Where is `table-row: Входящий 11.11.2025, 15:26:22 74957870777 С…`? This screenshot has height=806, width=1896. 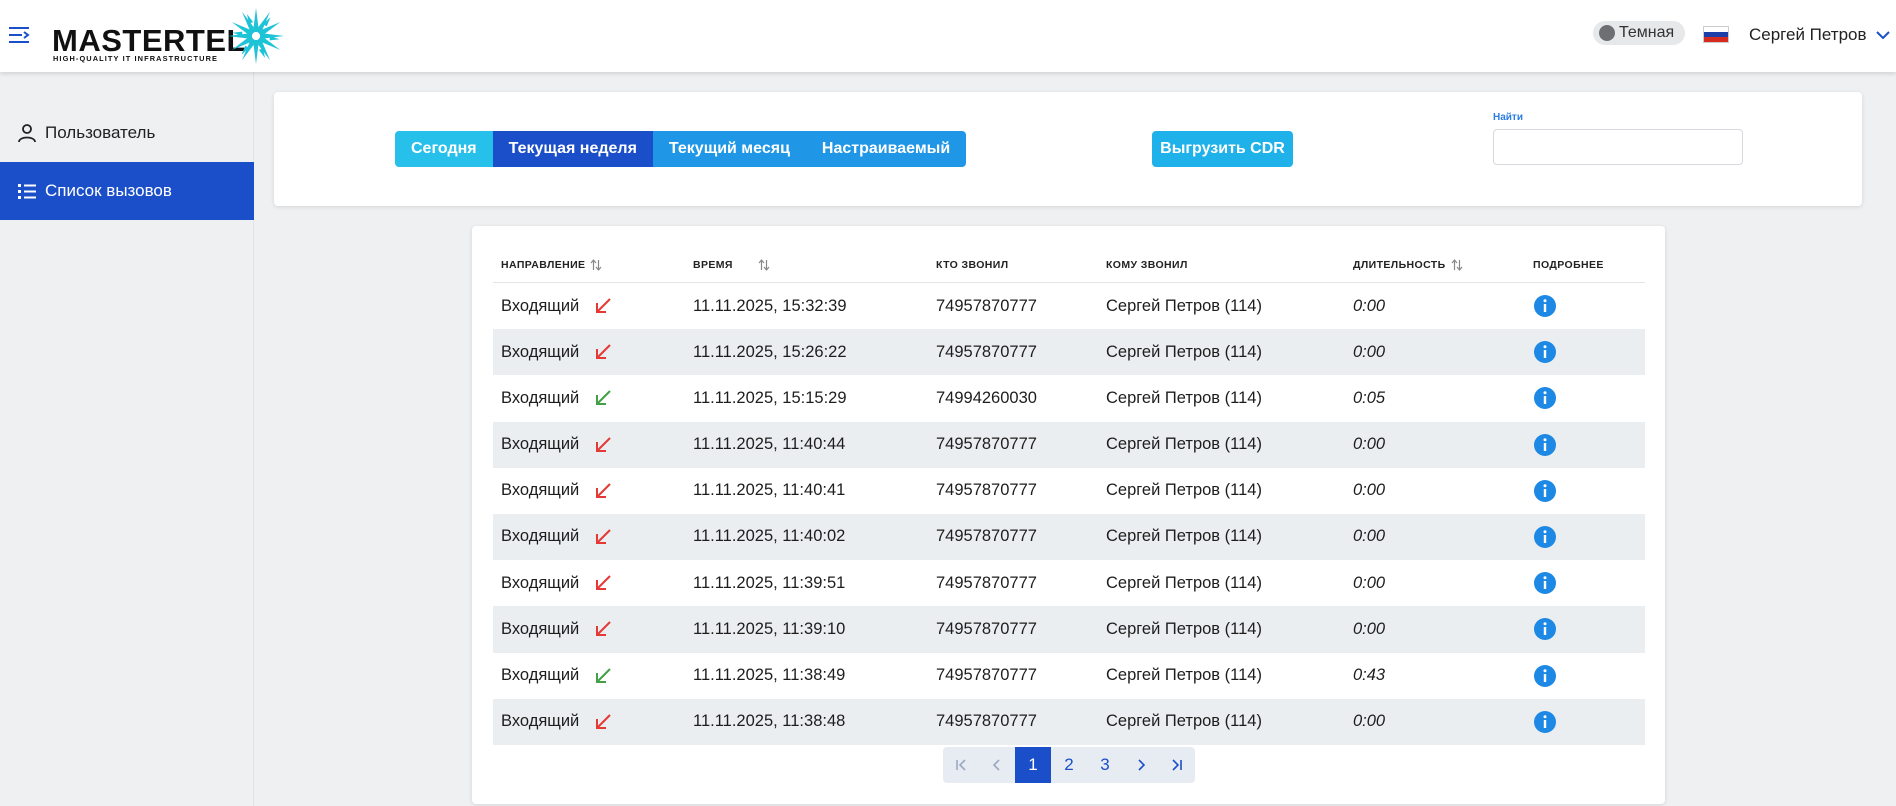 table-row: Входящий 11.11.2025, 15:26:22 74957870777 С… is located at coordinates (1069, 352).